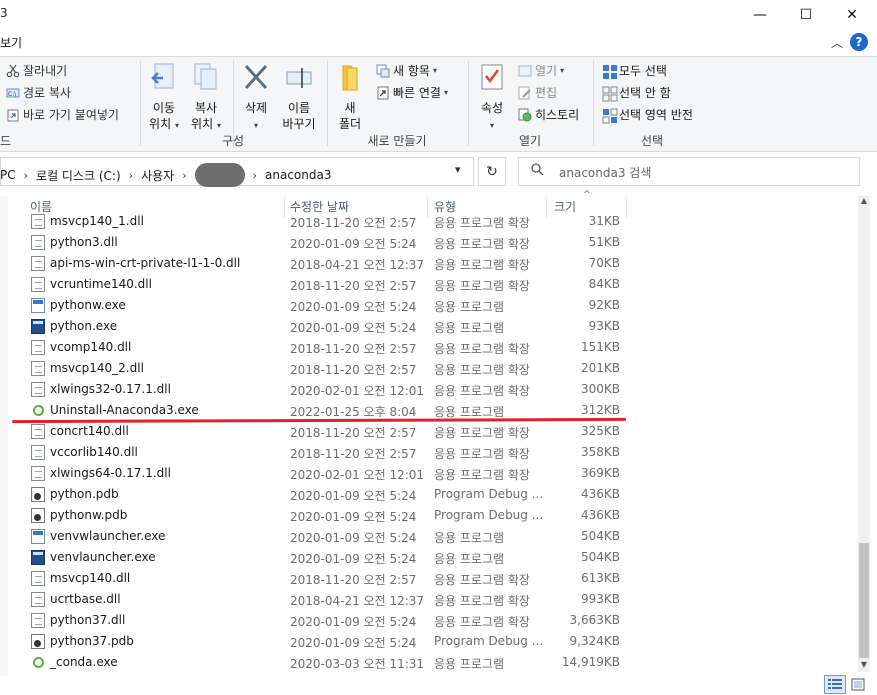  Describe the element at coordinates (350, 97) in the screenshot. I see `new-folder-button: 새 폴더` at that location.